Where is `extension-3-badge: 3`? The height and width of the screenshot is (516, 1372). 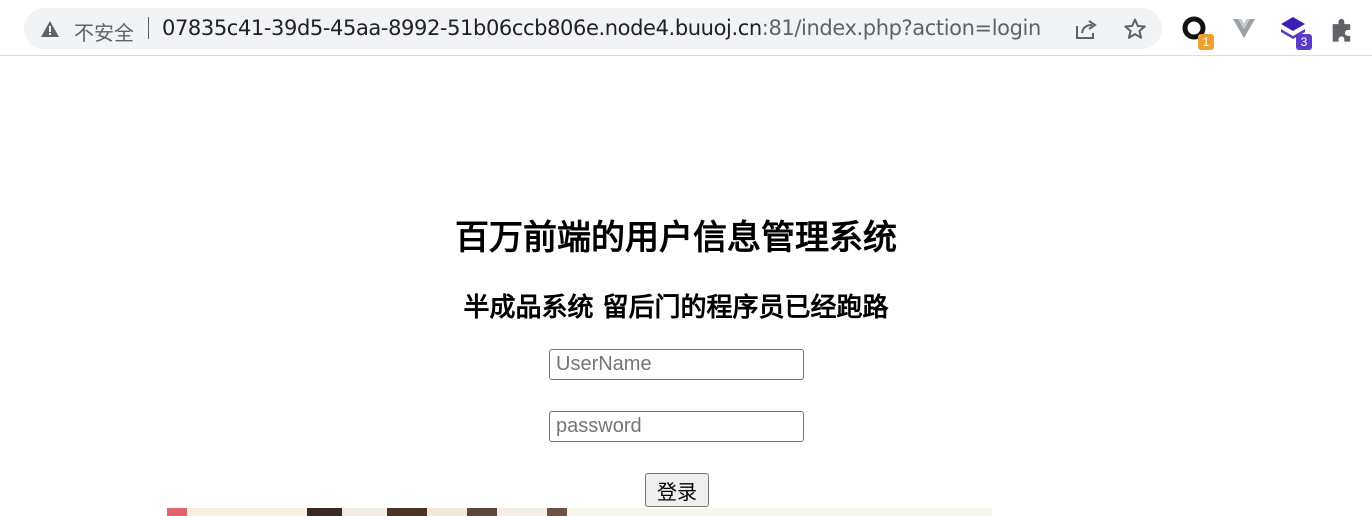 extension-3-badge: 3 is located at coordinates (1304, 42).